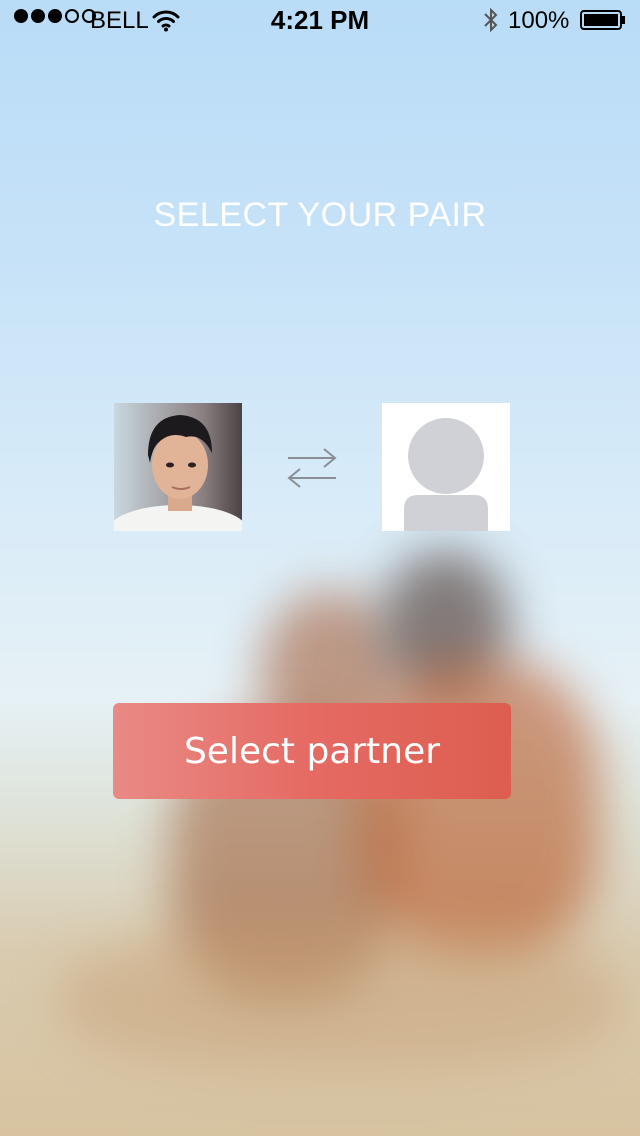  I want to click on status-bar: BELL 4:21 PM 100%, so click(320, 20).